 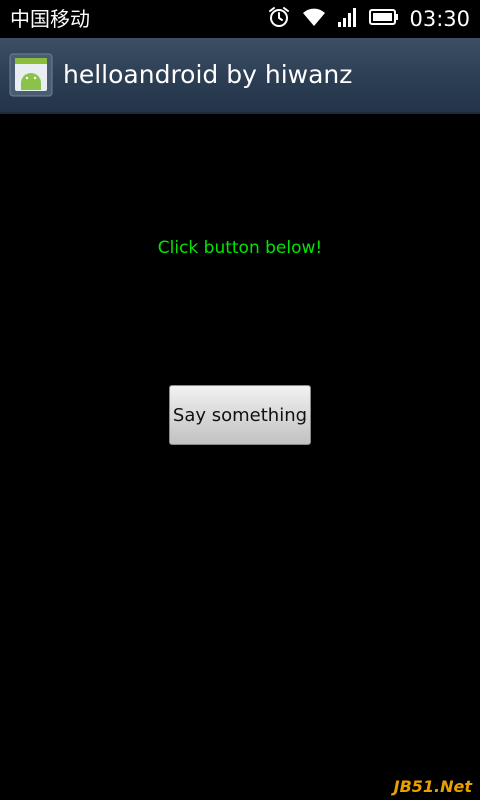 What do you see at coordinates (348, 19) in the screenshot?
I see `signal-icon` at bounding box center [348, 19].